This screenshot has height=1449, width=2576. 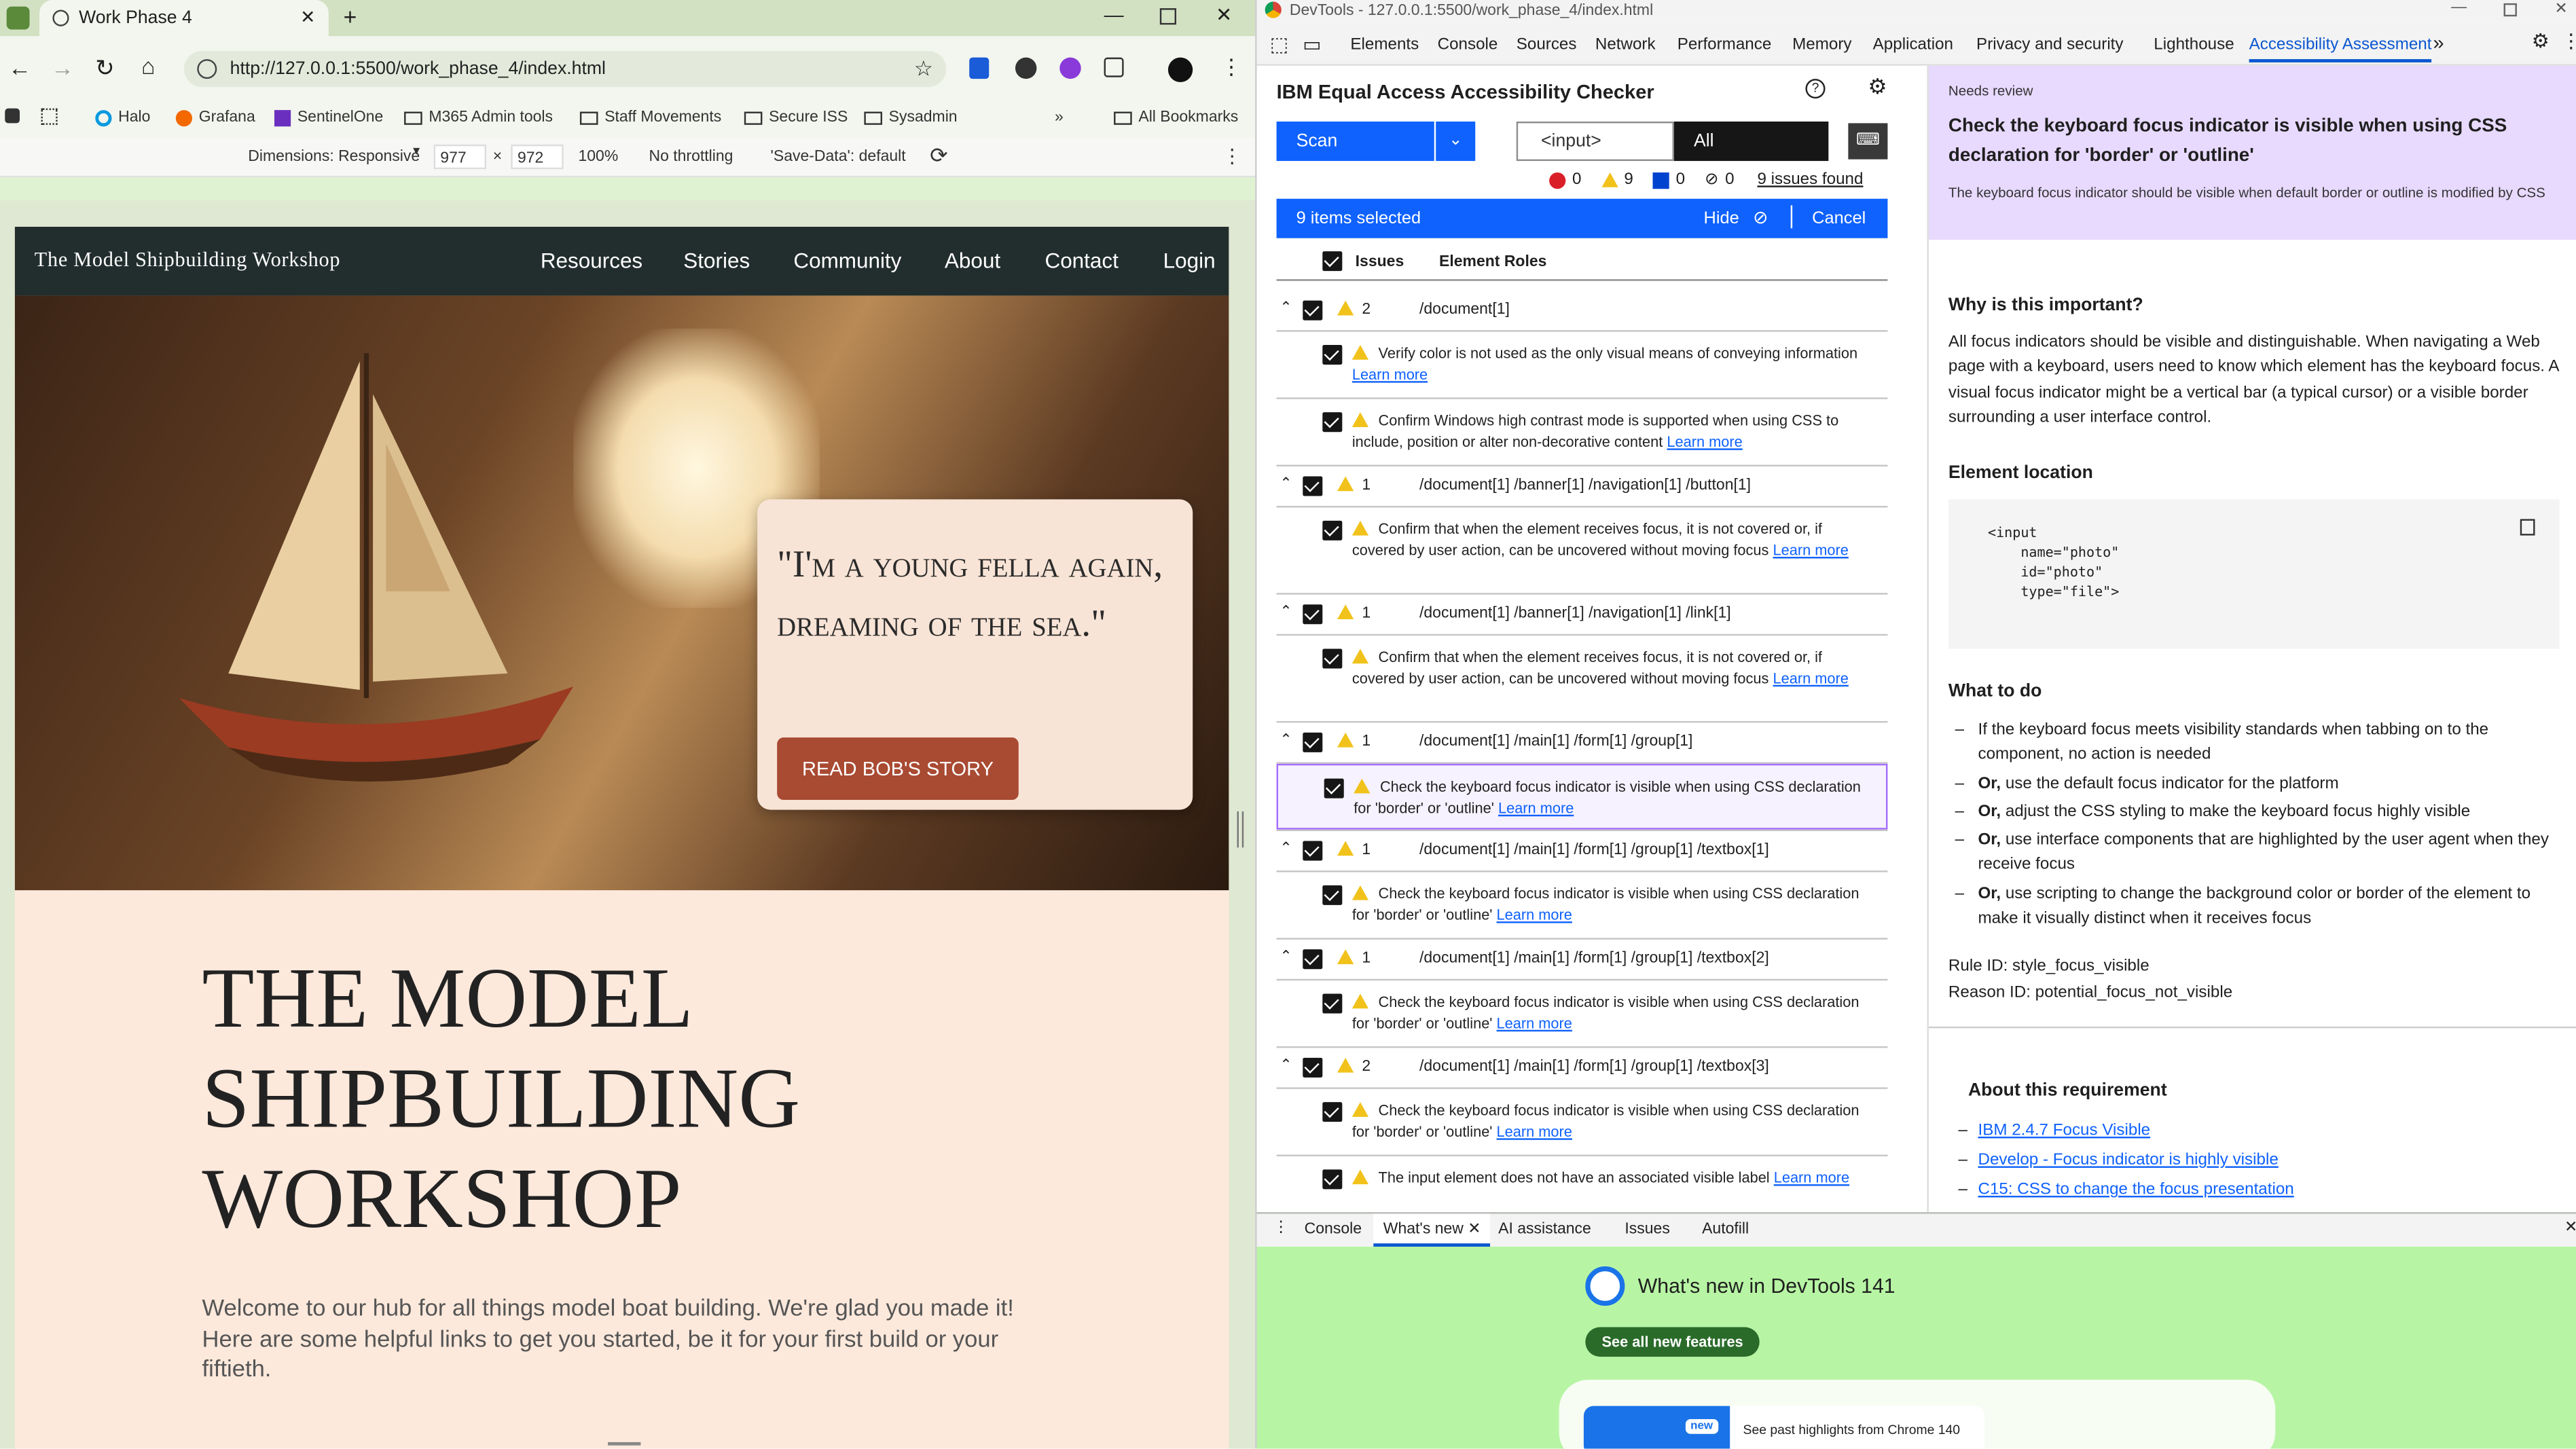 What do you see at coordinates (1240, 829) in the screenshot?
I see `resize-handle` at bounding box center [1240, 829].